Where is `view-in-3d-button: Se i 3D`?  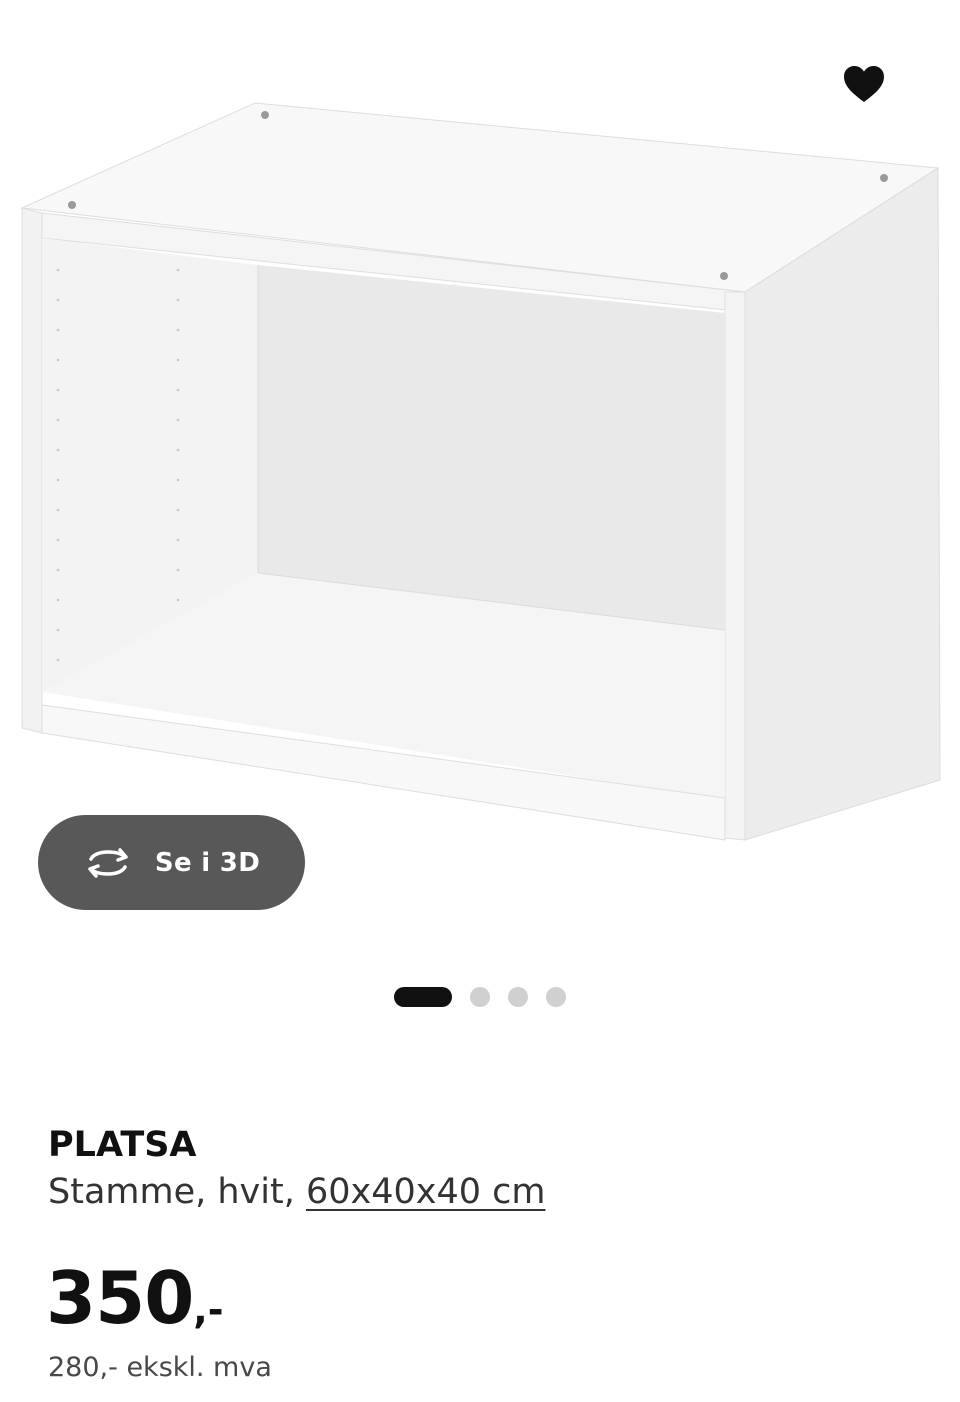 view-in-3d-button: Se i 3D is located at coordinates (171, 862).